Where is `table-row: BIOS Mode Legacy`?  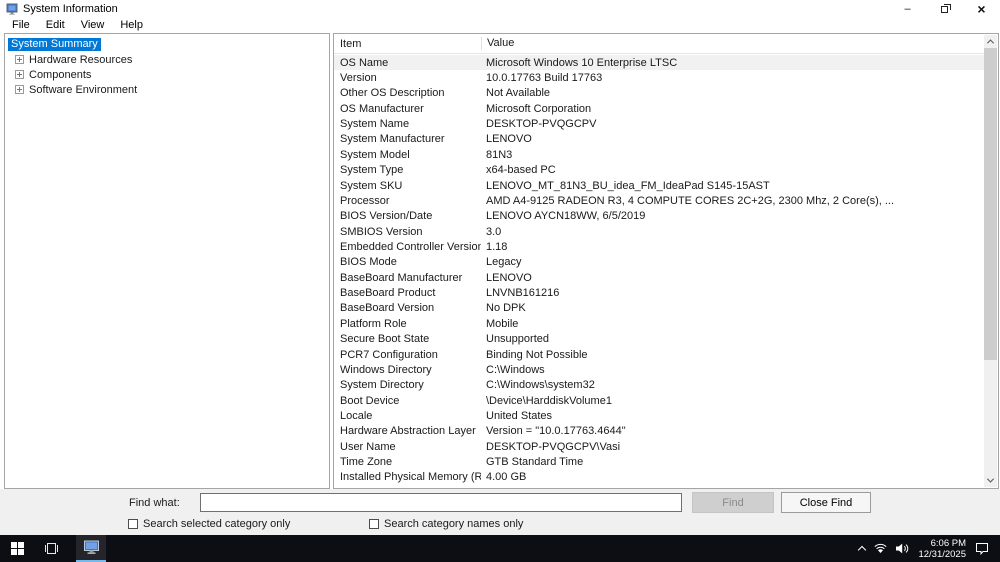 table-row: BIOS Mode Legacy is located at coordinates (659, 262).